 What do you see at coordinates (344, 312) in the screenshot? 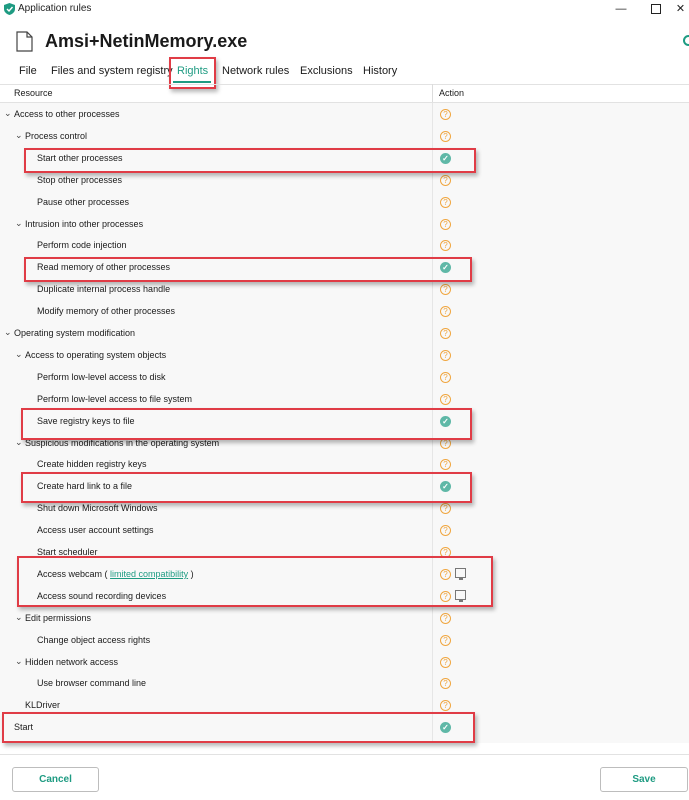
I see `tree-row: Modify memory of other processes?` at bounding box center [344, 312].